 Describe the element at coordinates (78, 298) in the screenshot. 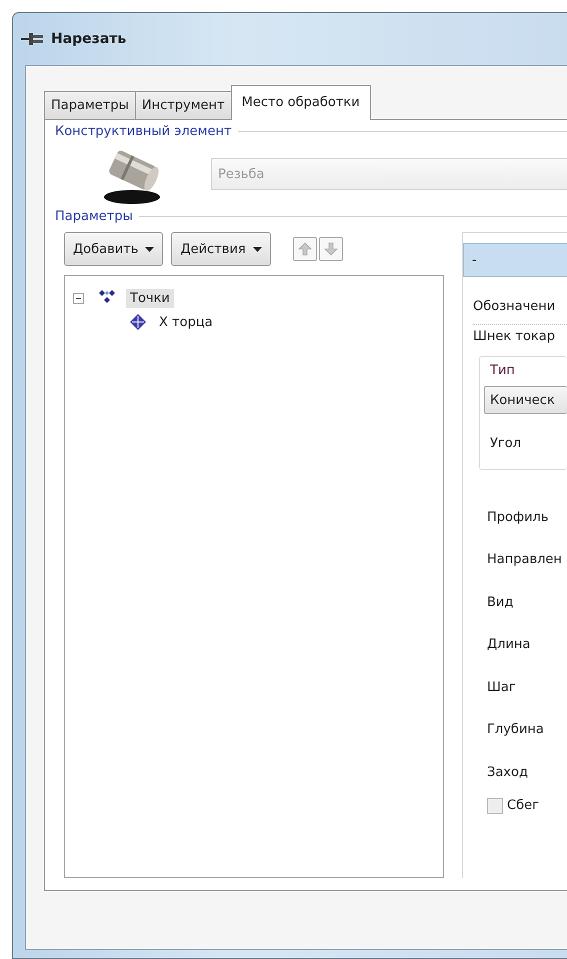

I see `collapse-icon` at that location.